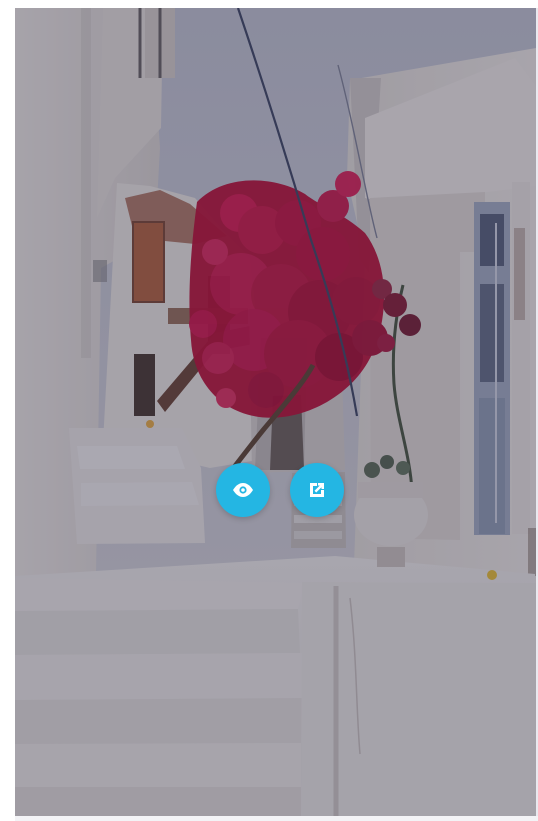  Describe the element at coordinates (276, 818) in the screenshot. I see `bottom-edge` at that location.